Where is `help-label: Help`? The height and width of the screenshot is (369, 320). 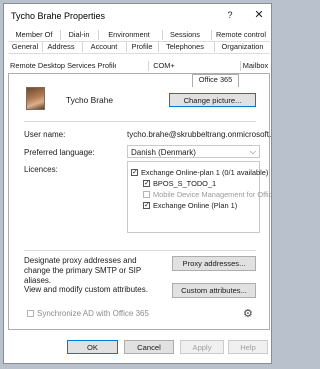
help-label: Help is located at coordinates (248, 347).